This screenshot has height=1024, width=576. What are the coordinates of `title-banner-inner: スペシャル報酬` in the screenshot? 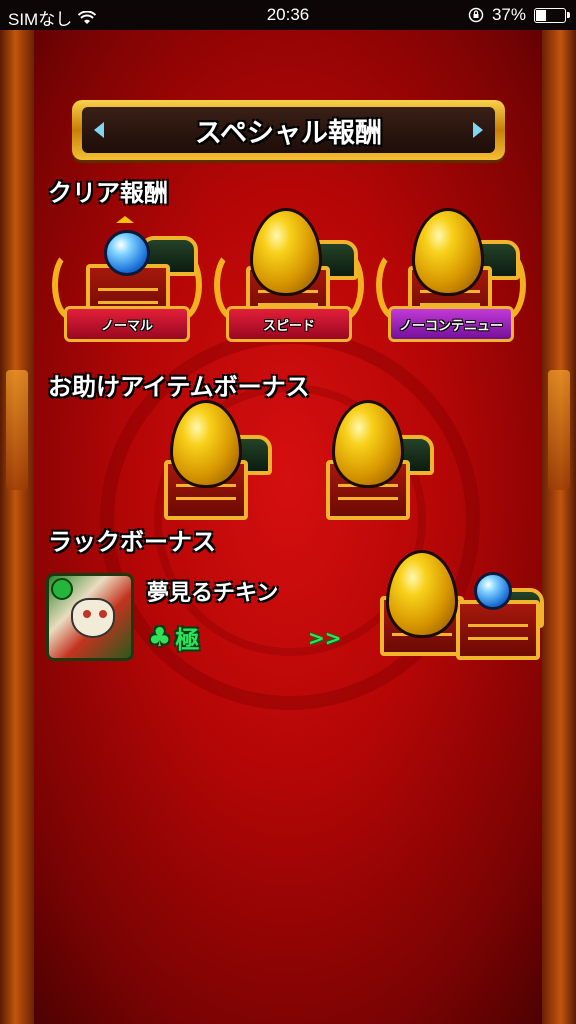 It's located at (288, 130).